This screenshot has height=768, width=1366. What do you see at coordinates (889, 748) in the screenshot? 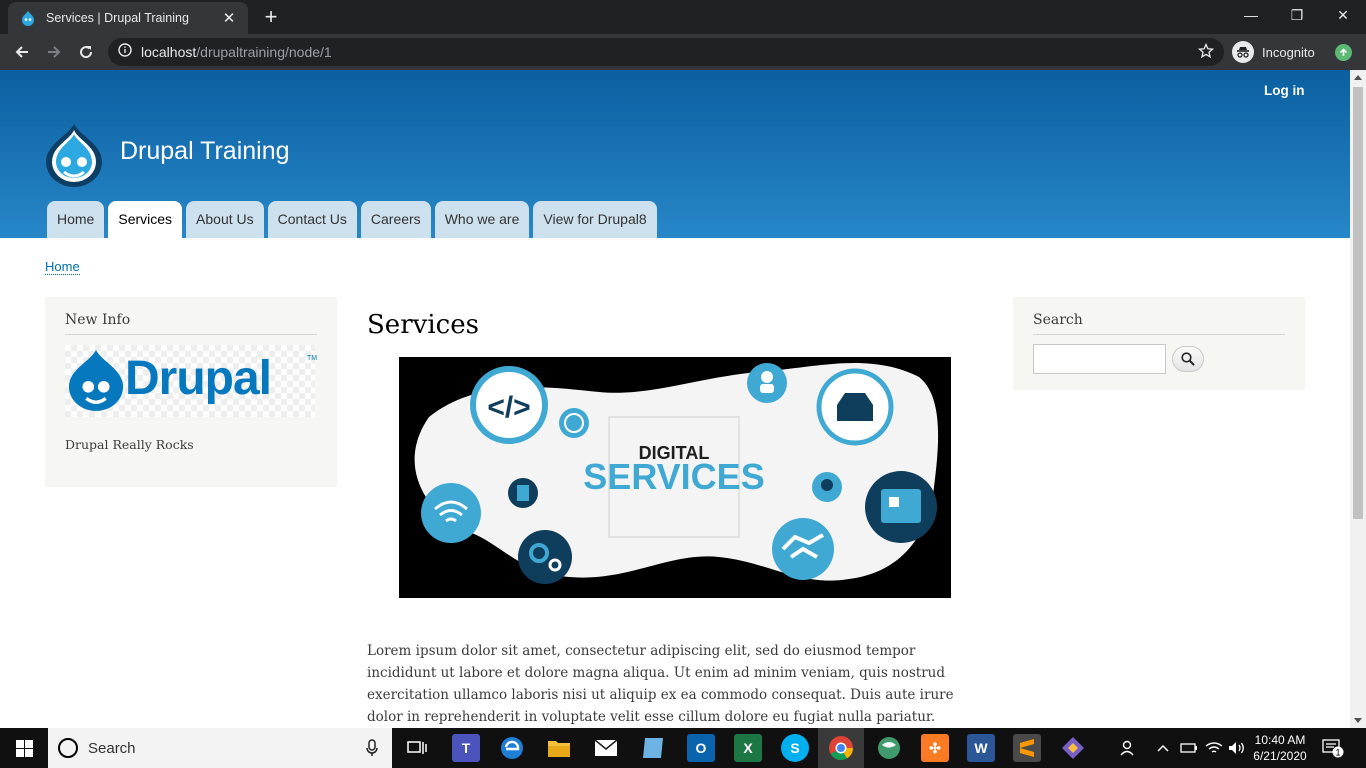
I see `globe-app-icon` at bounding box center [889, 748].